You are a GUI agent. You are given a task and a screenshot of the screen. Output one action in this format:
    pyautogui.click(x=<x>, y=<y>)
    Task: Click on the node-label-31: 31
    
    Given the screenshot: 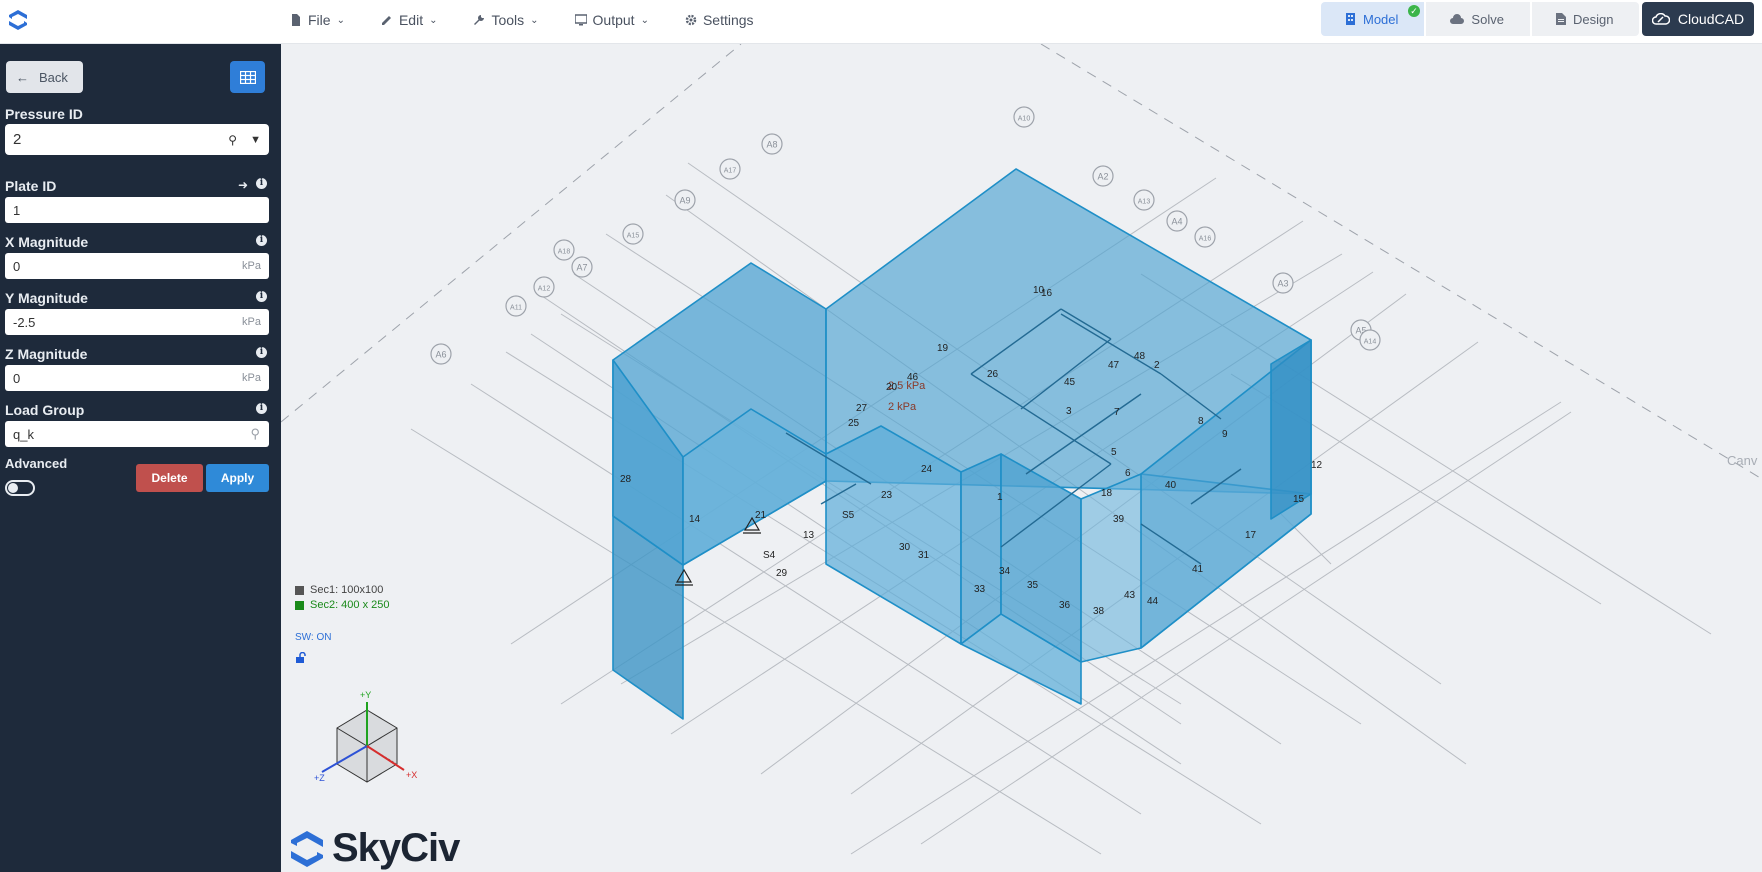 What is the action you would take?
    pyautogui.click(x=924, y=555)
    